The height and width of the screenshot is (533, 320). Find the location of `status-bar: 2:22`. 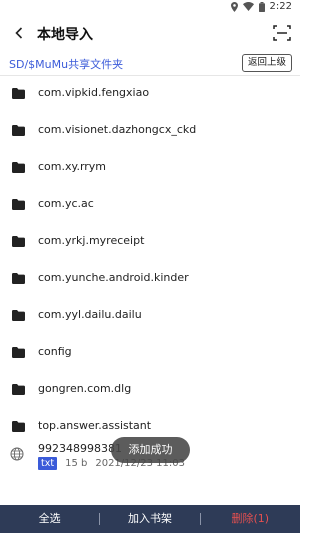

status-bar: 2:22 is located at coordinates (150, 7).